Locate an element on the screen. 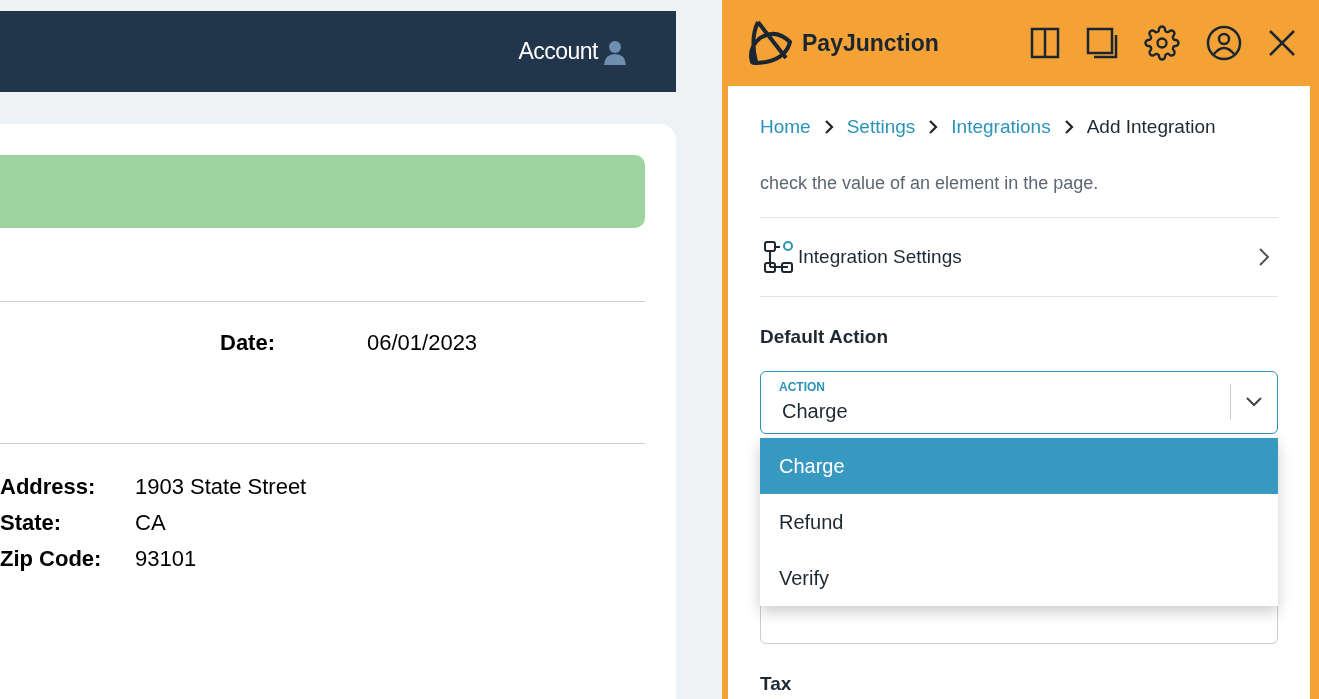  user-icon is located at coordinates (615, 51).